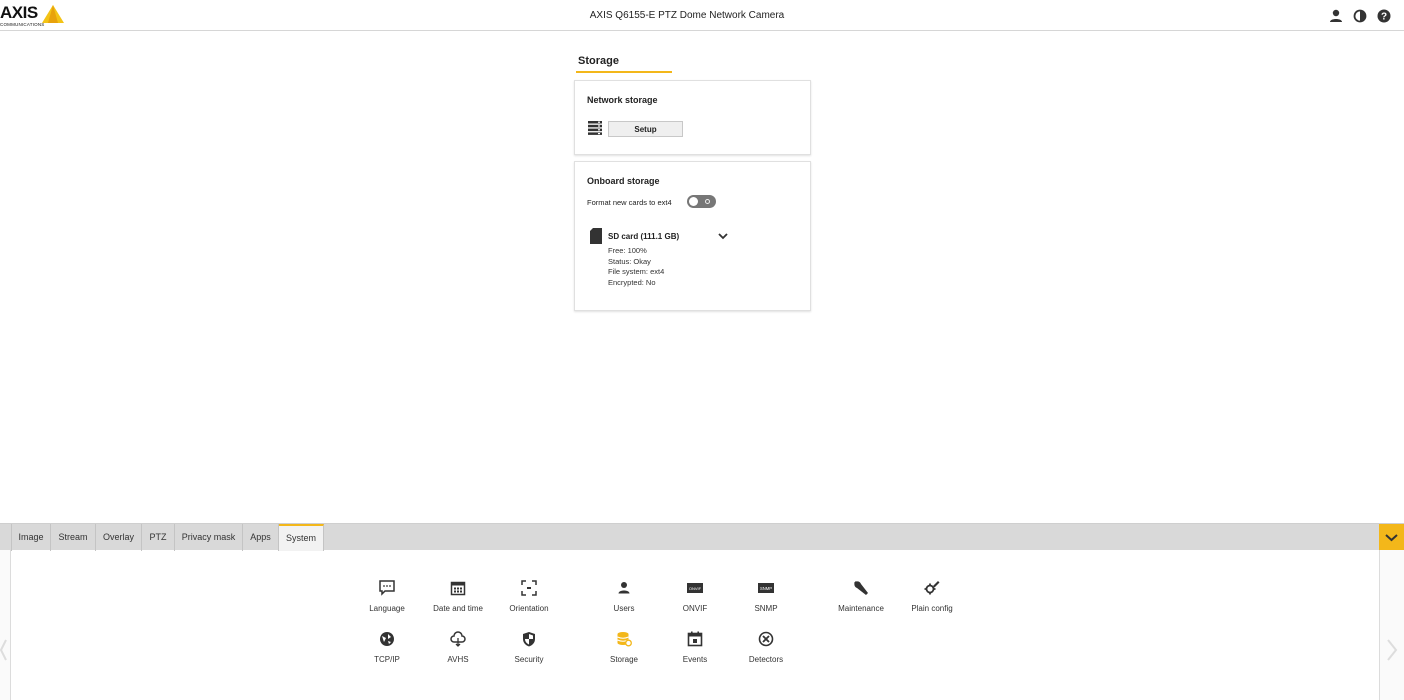 The height and width of the screenshot is (700, 1404). Describe the element at coordinates (629, 202) in the screenshot. I see `format-ext4-label: Format new cards to ext4` at that location.